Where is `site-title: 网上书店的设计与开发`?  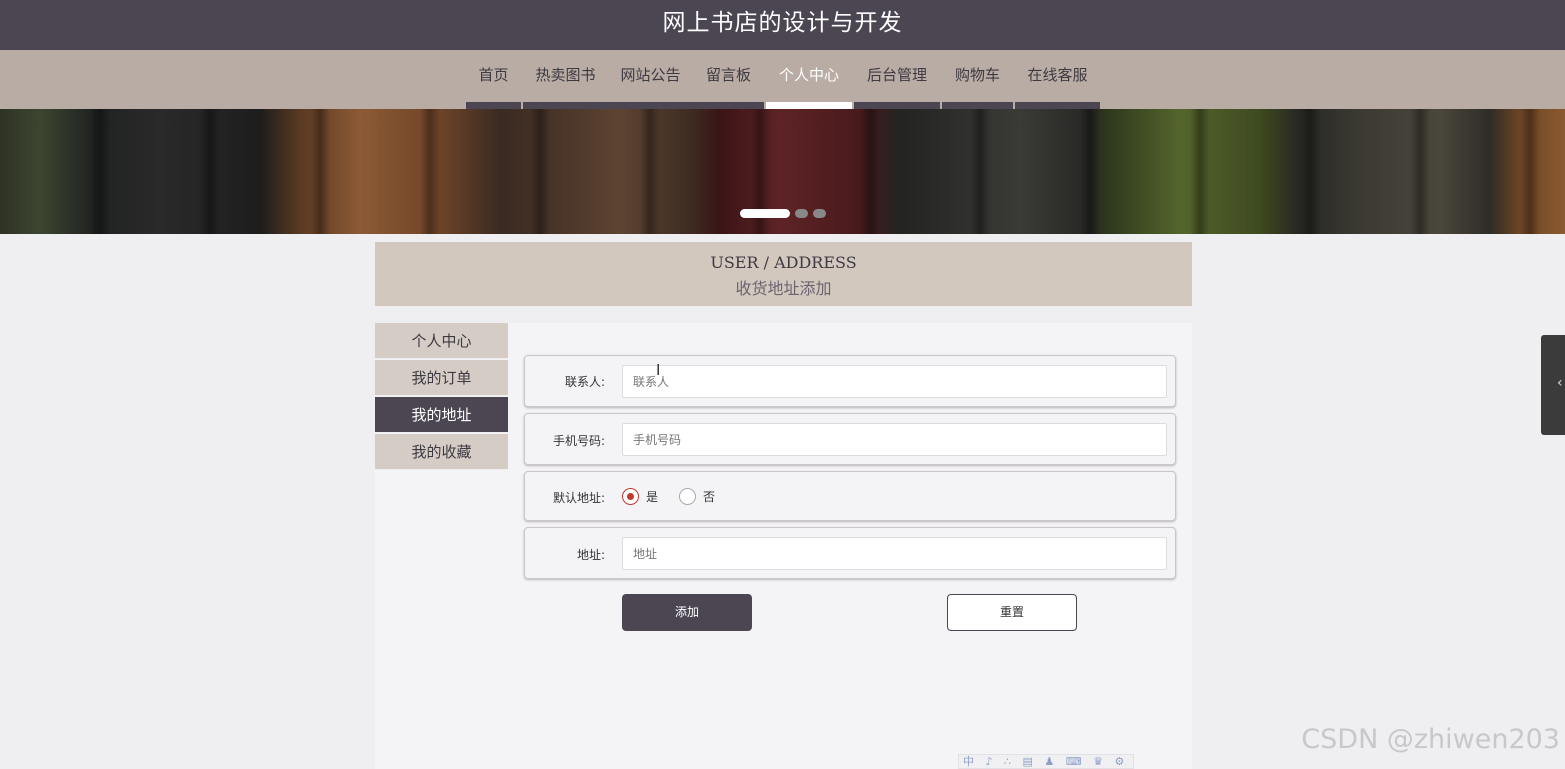
site-title: 网上书店的设计与开发 is located at coordinates (782, 23).